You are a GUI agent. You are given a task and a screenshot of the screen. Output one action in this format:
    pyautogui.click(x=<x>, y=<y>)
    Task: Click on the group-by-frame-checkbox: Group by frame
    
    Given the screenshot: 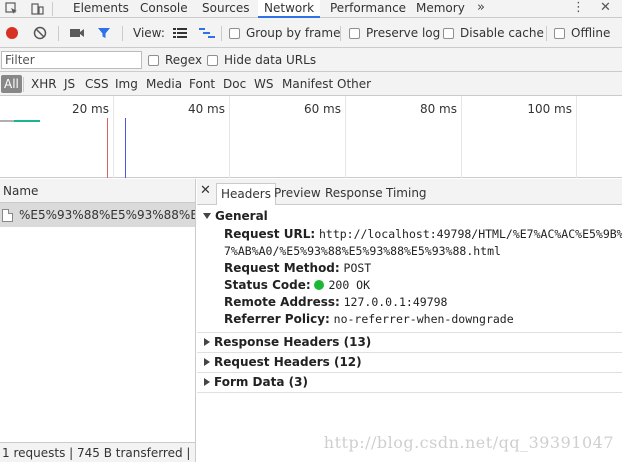 What is the action you would take?
    pyautogui.click(x=284, y=33)
    